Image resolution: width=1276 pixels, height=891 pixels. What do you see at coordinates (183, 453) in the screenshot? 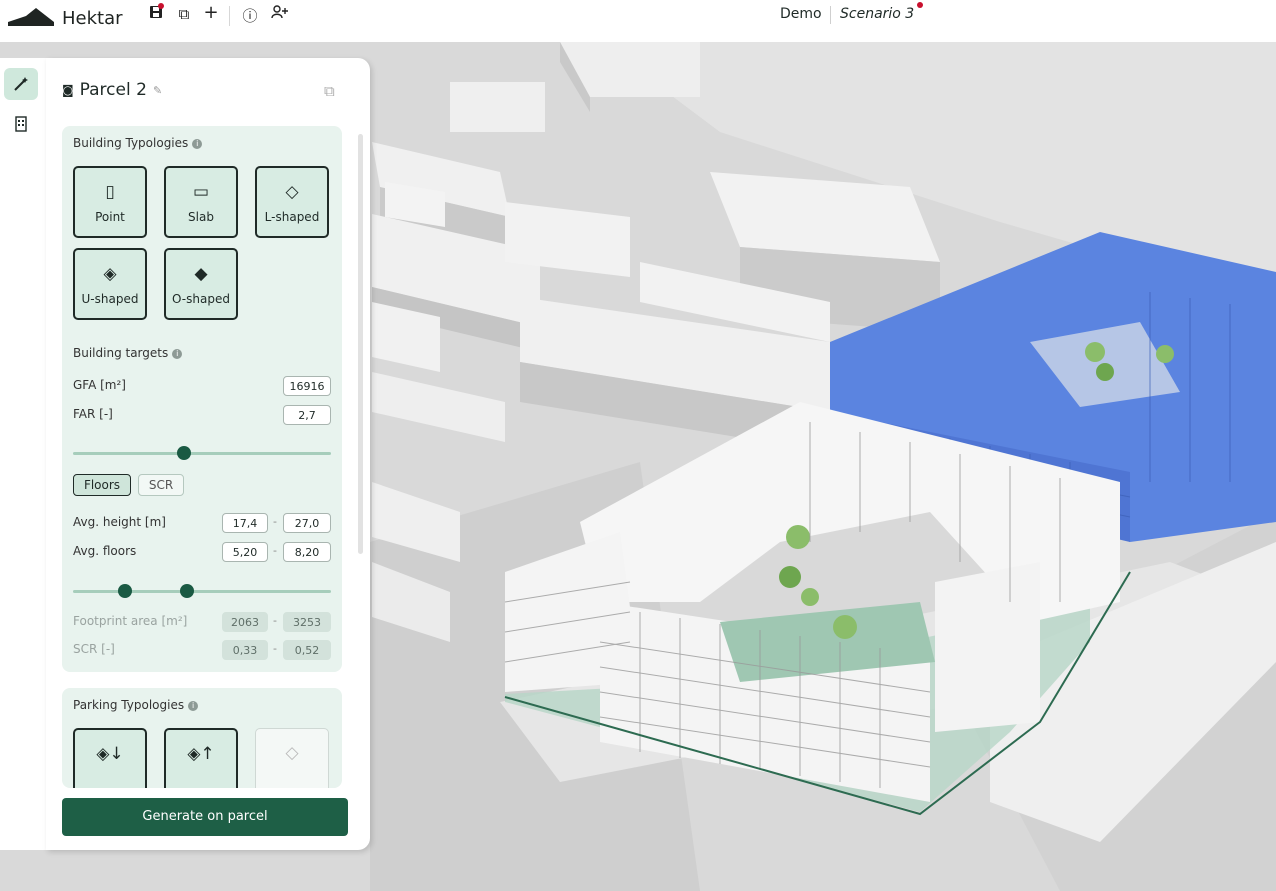
I see `far-slider-handle` at bounding box center [183, 453].